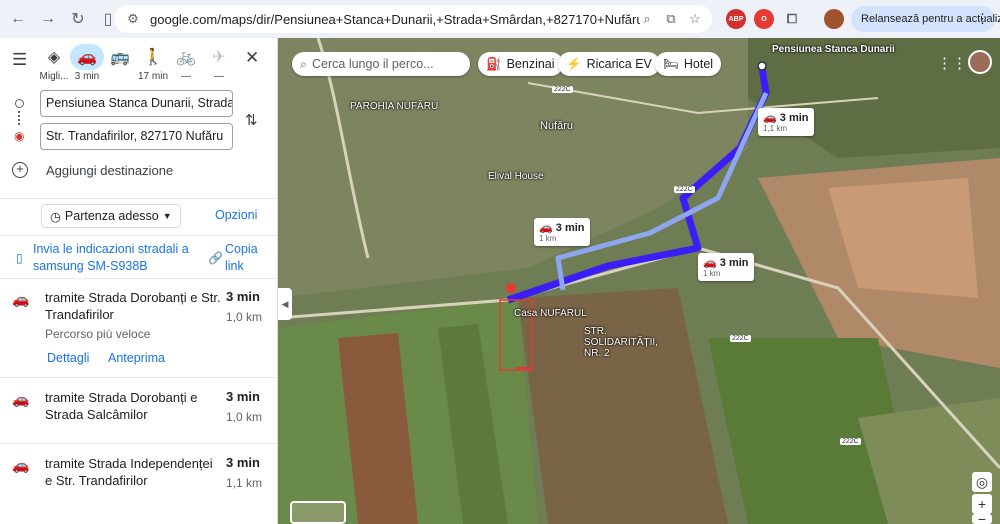 This screenshot has width=1000, height=524. I want to click on mode-bike: 🚲 —, so click(186, 63).